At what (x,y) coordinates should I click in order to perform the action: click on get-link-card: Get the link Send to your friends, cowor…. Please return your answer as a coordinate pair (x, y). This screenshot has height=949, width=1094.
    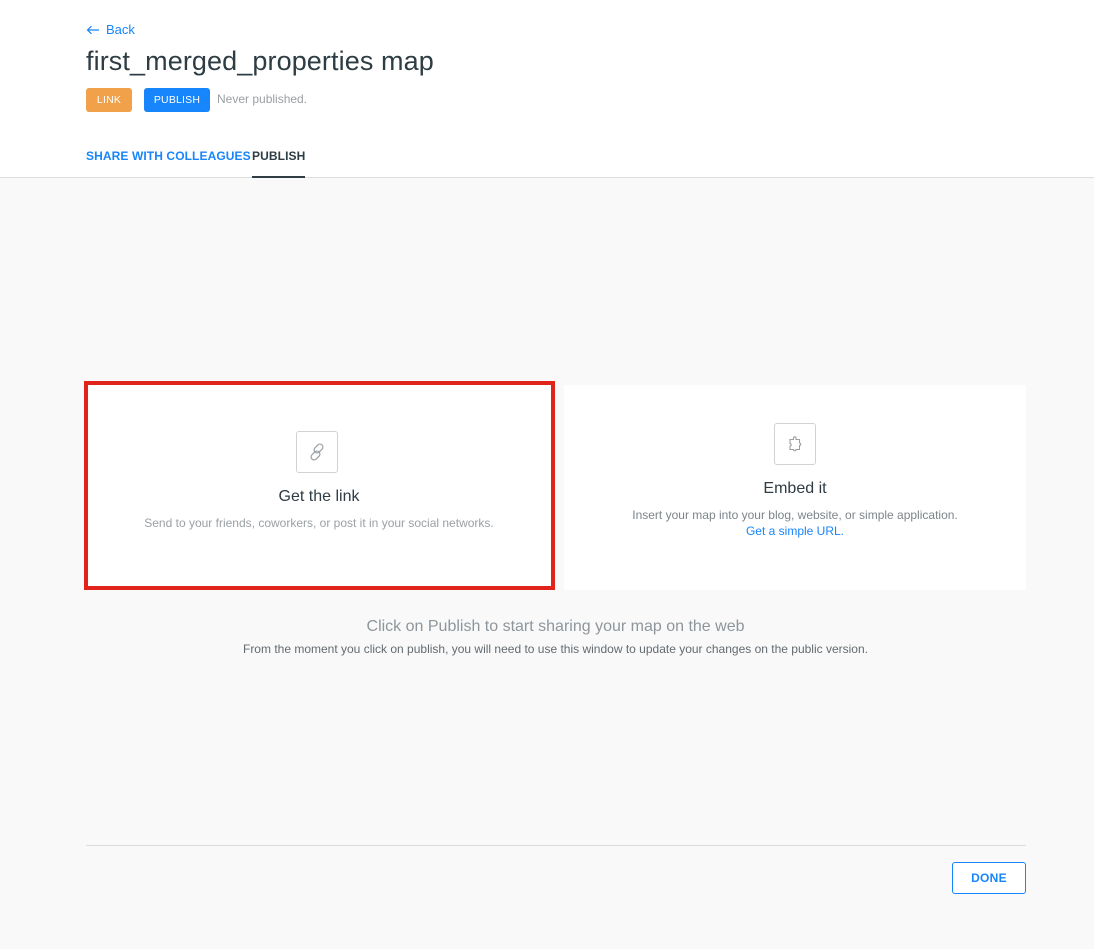
    Looking at the image, I should click on (319, 487).